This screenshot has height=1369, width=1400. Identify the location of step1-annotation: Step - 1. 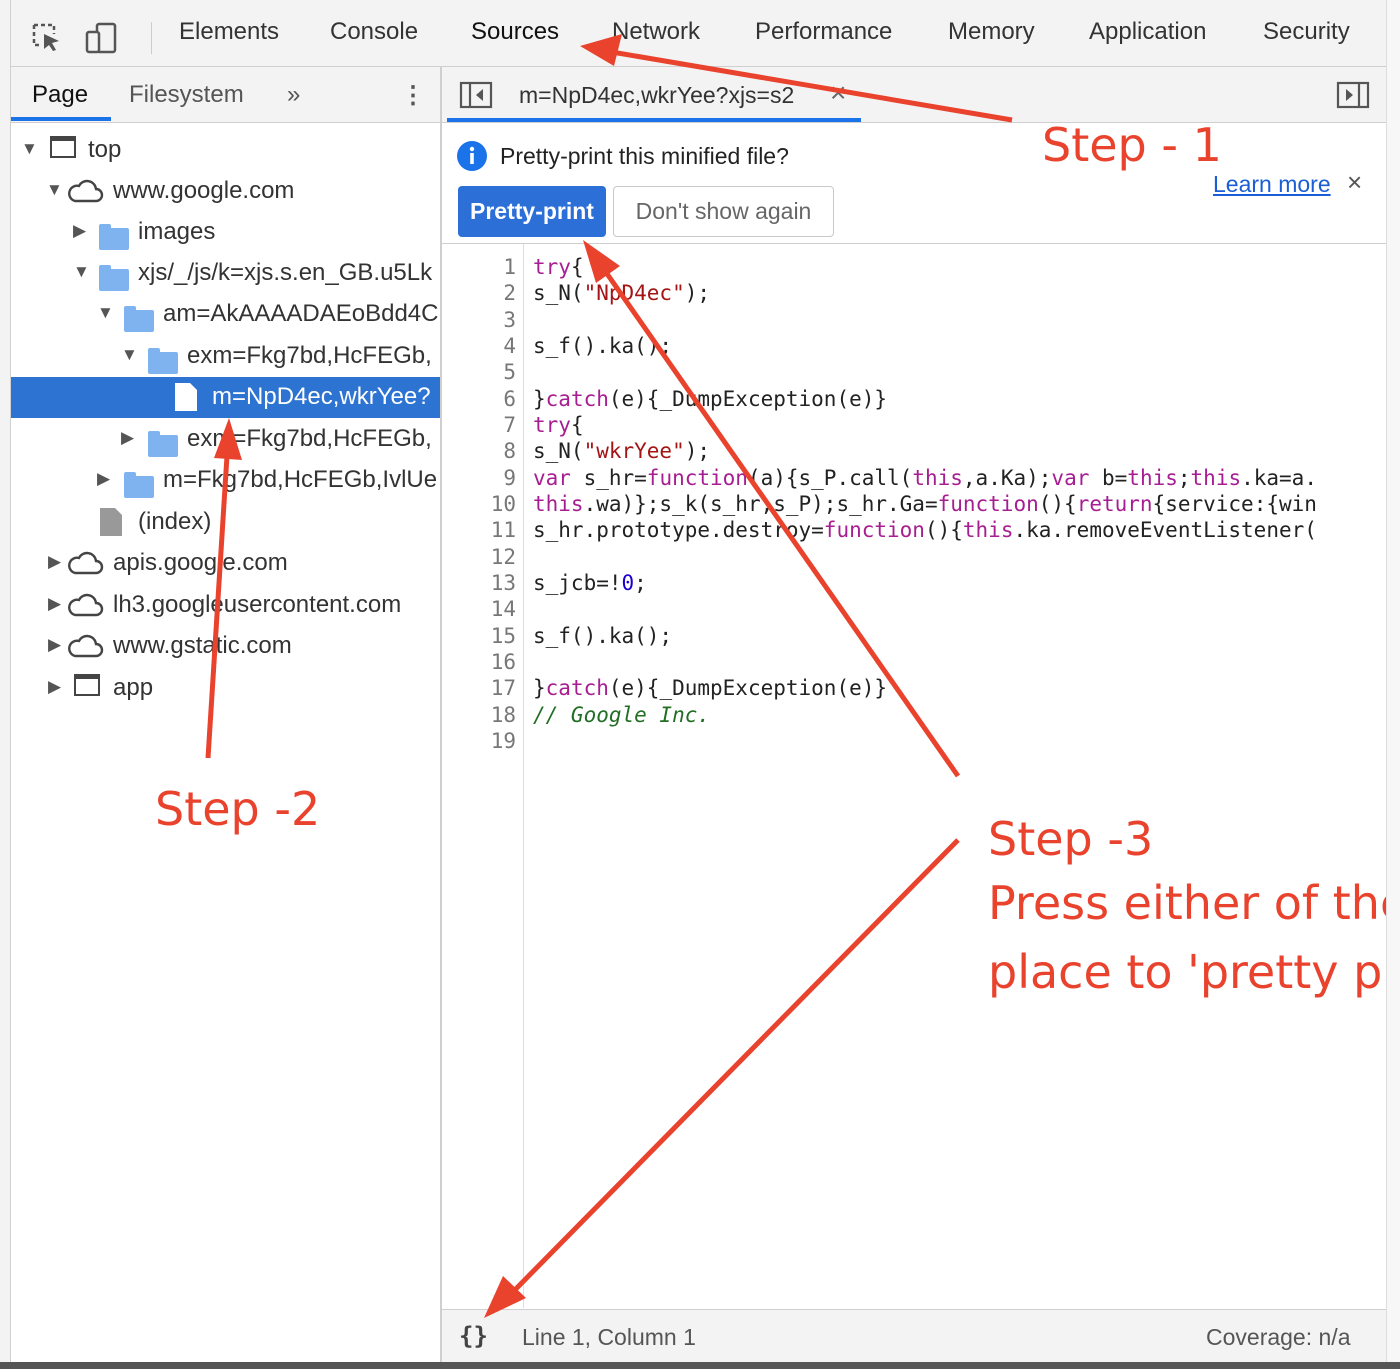
(1132, 145).